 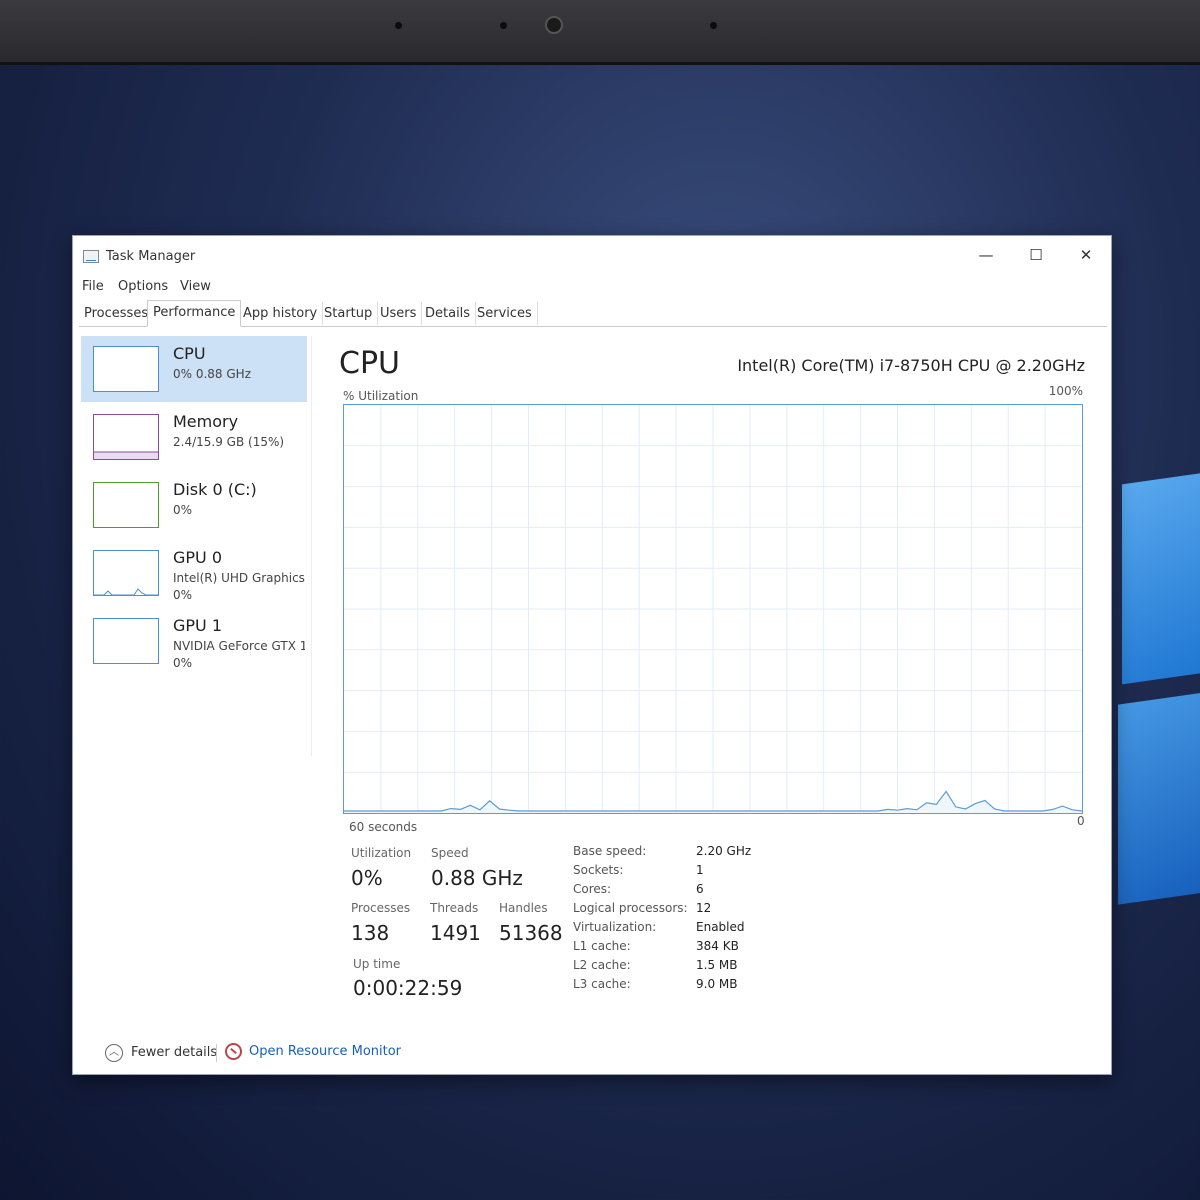 I want to click on sidebar-item-title: Memory, so click(x=206, y=421).